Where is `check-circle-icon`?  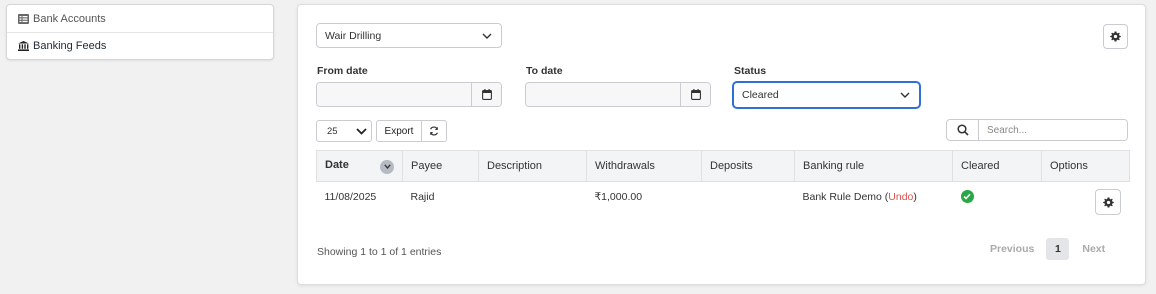
check-circle-icon is located at coordinates (967, 197).